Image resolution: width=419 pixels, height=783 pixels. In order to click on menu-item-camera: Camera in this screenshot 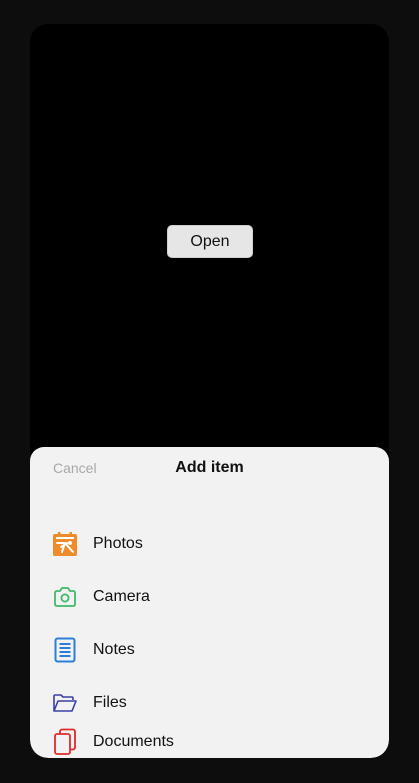, I will do `click(209, 597)`.